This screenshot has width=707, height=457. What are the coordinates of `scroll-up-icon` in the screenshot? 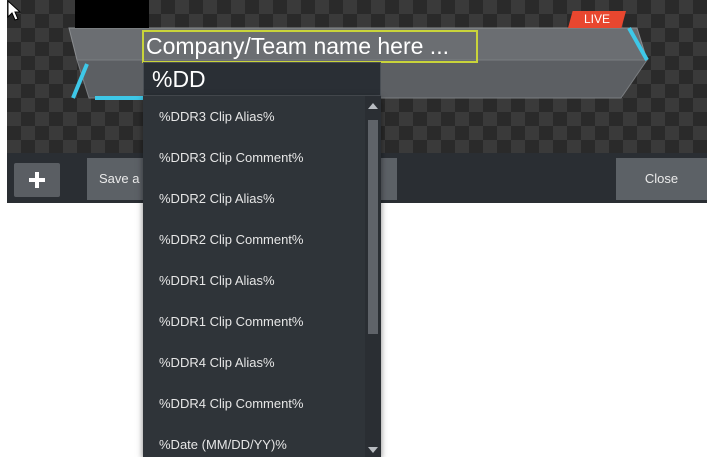 It's located at (373, 106).